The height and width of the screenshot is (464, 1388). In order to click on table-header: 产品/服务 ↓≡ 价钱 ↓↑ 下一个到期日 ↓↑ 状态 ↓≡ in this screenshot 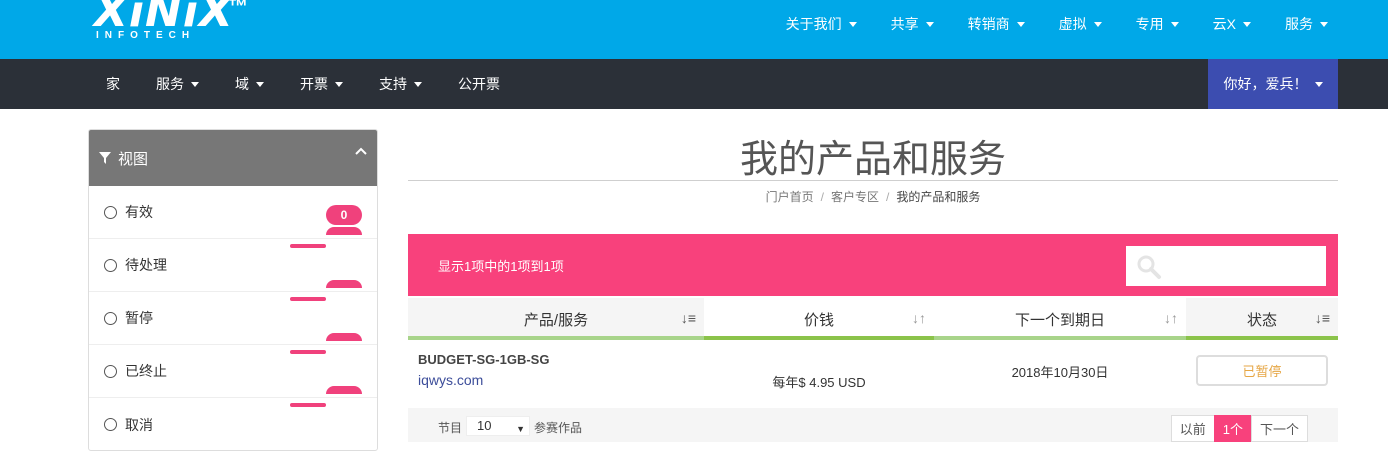, I will do `click(873, 319)`.